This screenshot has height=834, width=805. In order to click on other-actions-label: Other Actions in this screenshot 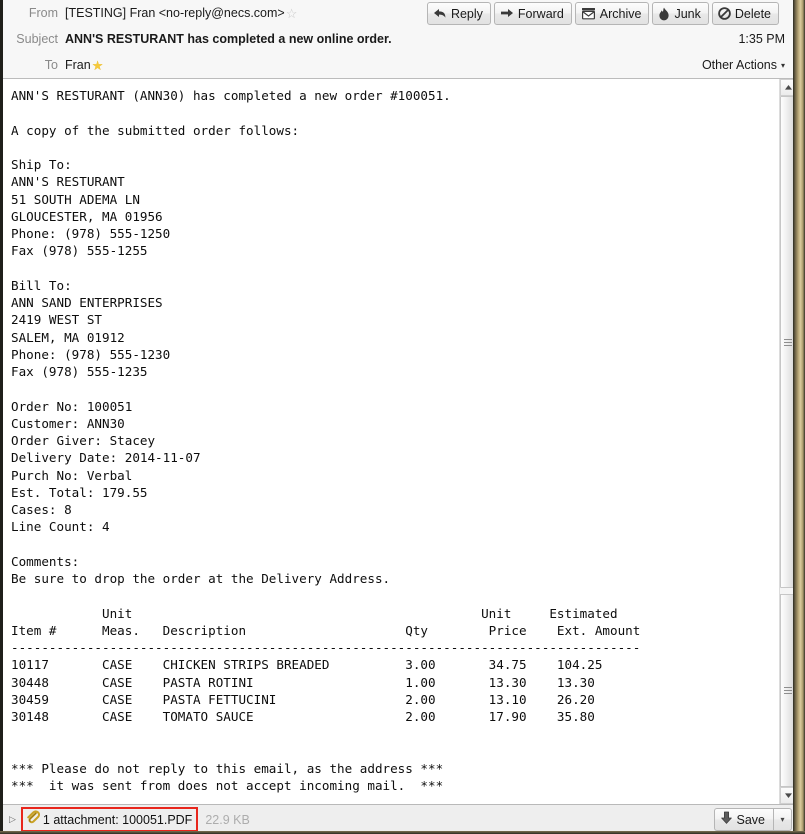, I will do `click(739, 65)`.